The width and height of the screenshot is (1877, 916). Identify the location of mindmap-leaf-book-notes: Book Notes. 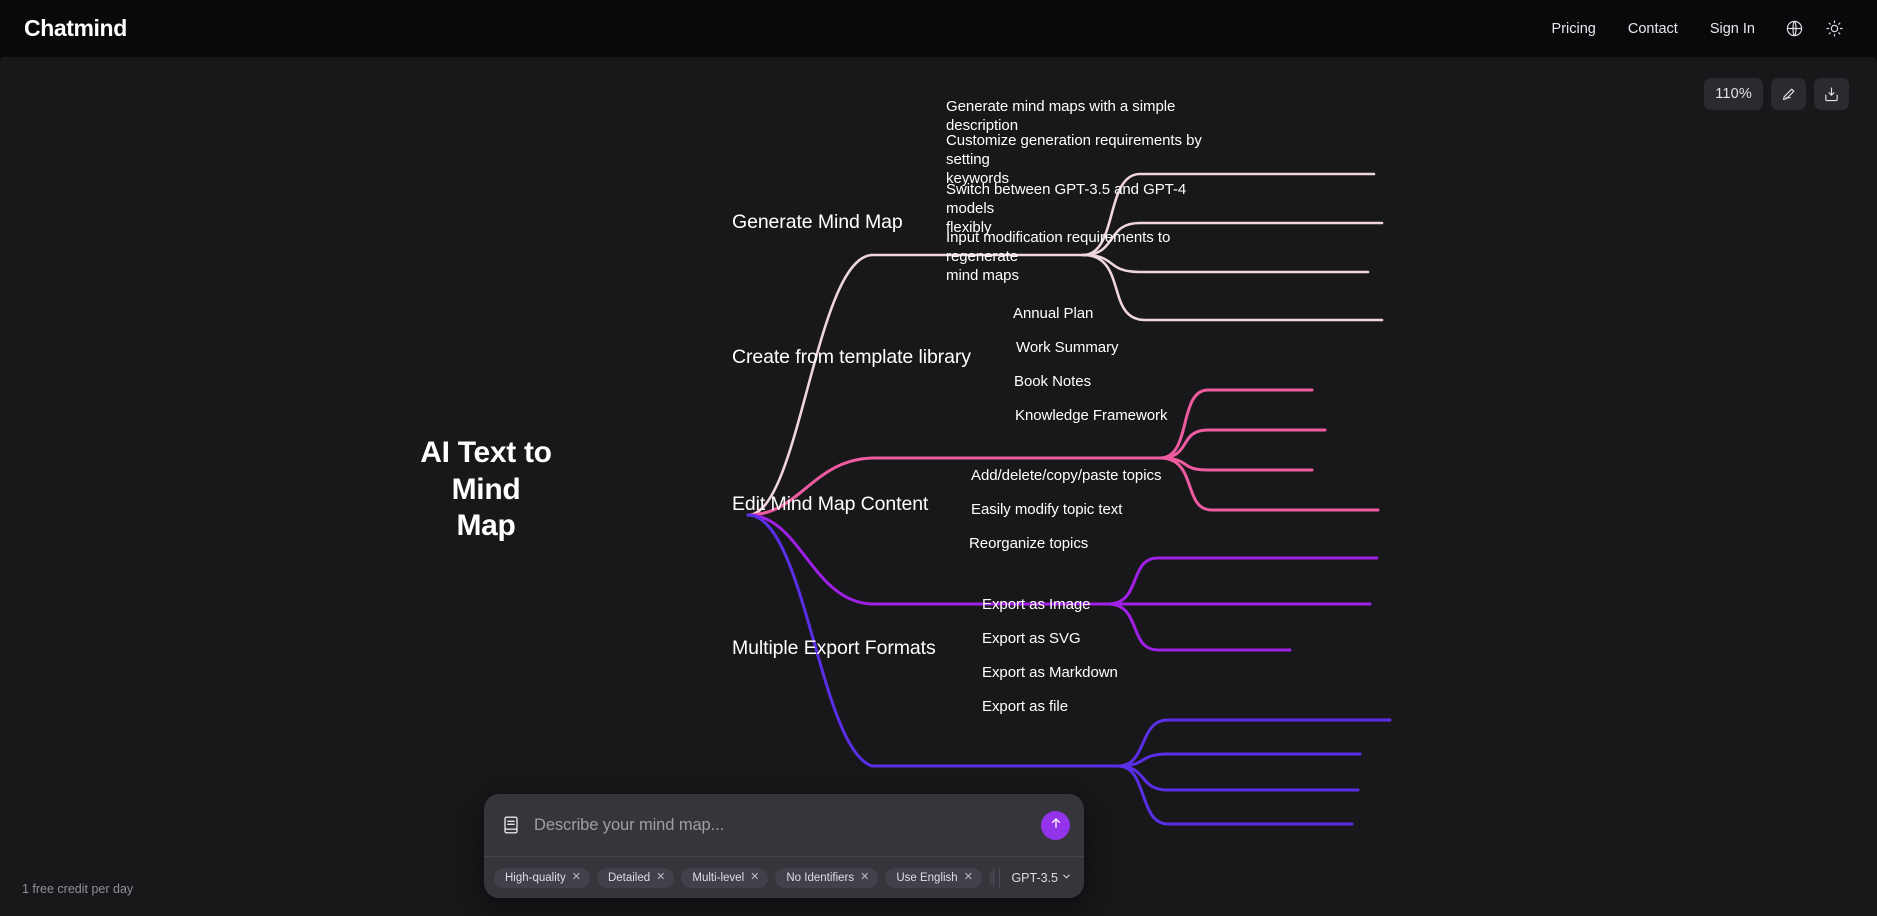
(1052, 381).